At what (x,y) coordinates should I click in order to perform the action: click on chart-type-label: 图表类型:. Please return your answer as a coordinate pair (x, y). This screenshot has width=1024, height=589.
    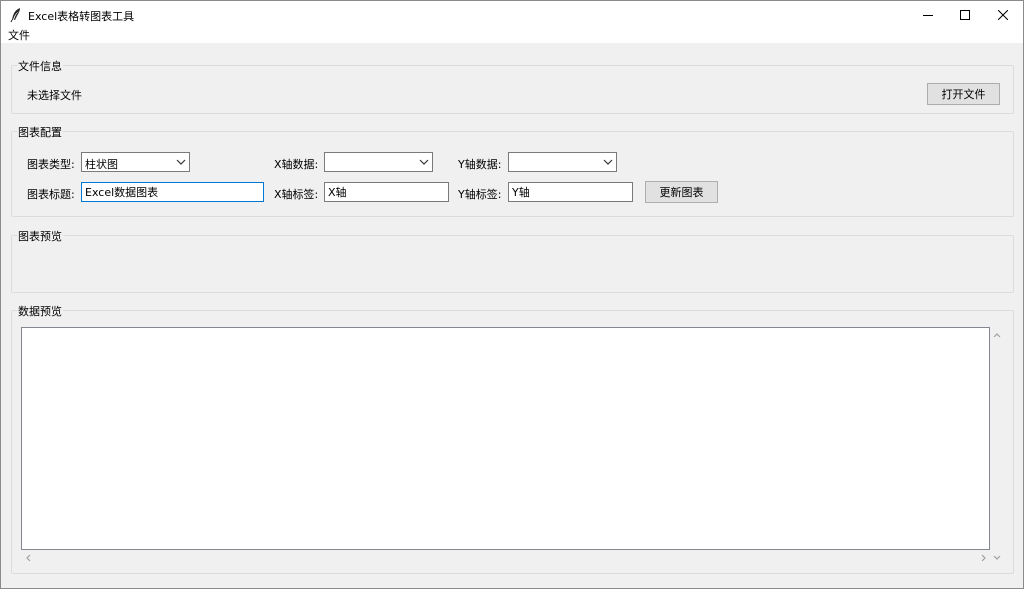
    Looking at the image, I should click on (51, 164).